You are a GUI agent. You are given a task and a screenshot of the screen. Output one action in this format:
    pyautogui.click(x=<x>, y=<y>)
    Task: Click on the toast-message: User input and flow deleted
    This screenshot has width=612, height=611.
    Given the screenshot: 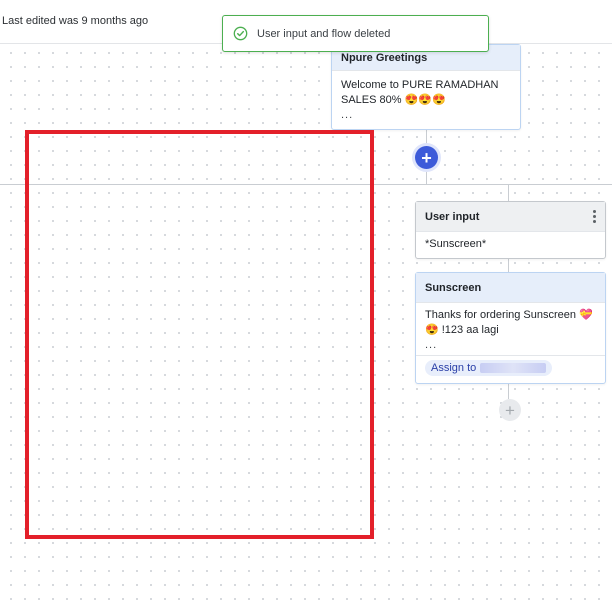 What is the action you would take?
    pyautogui.click(x=324, y=33)
    